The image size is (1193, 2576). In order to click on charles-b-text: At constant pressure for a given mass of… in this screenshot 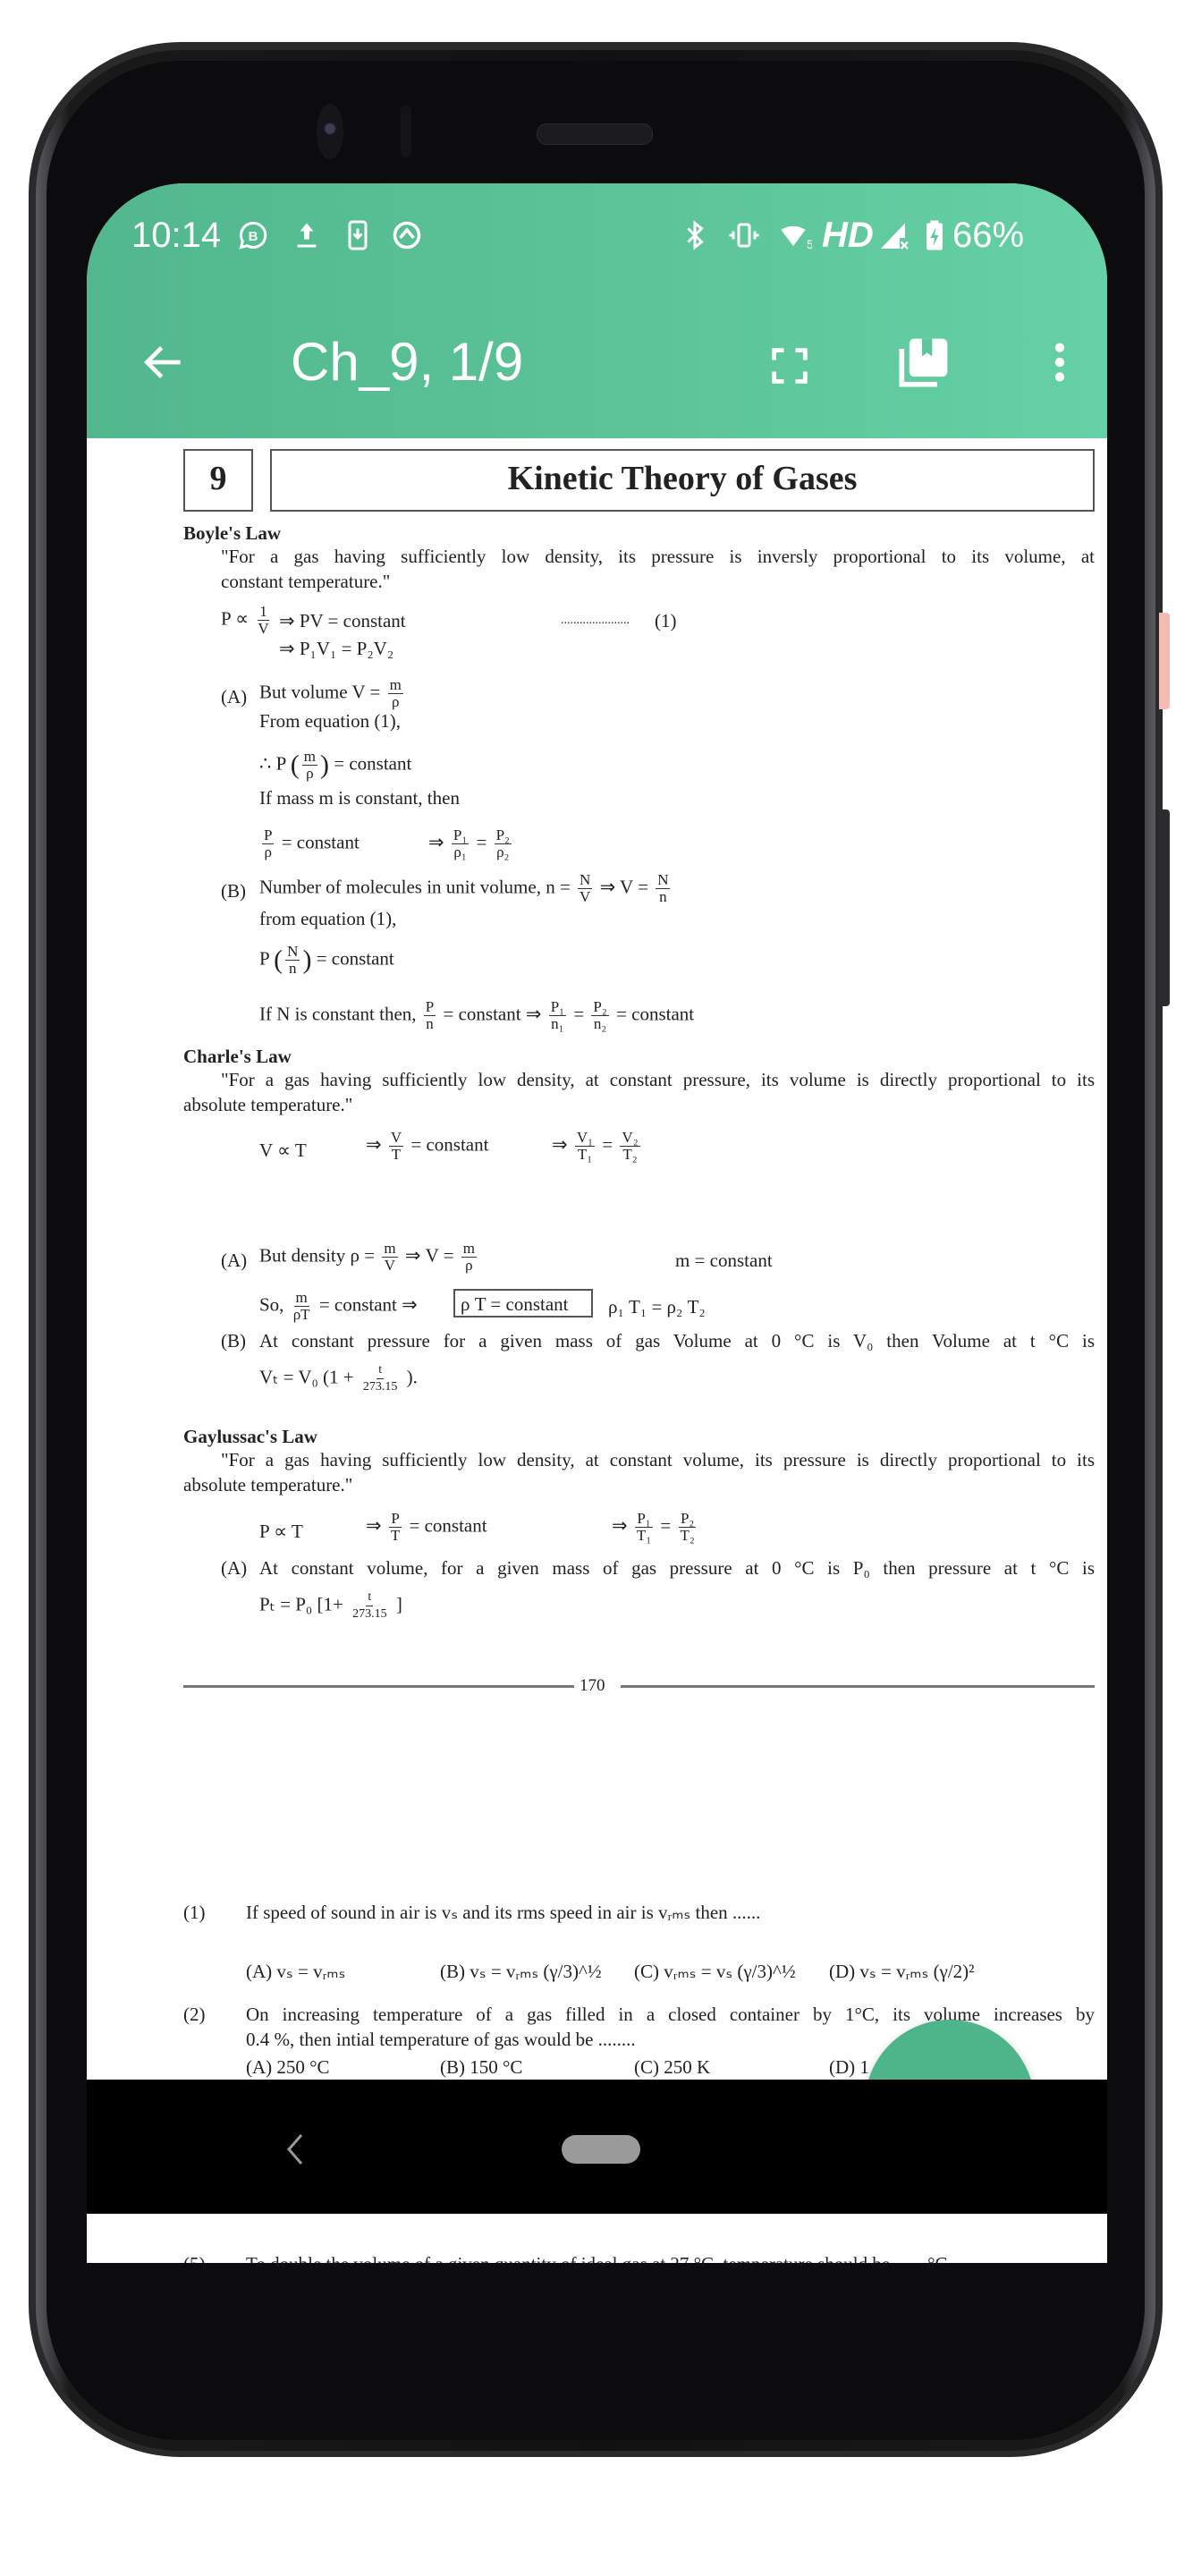, I will do `click(677, 1341)`.